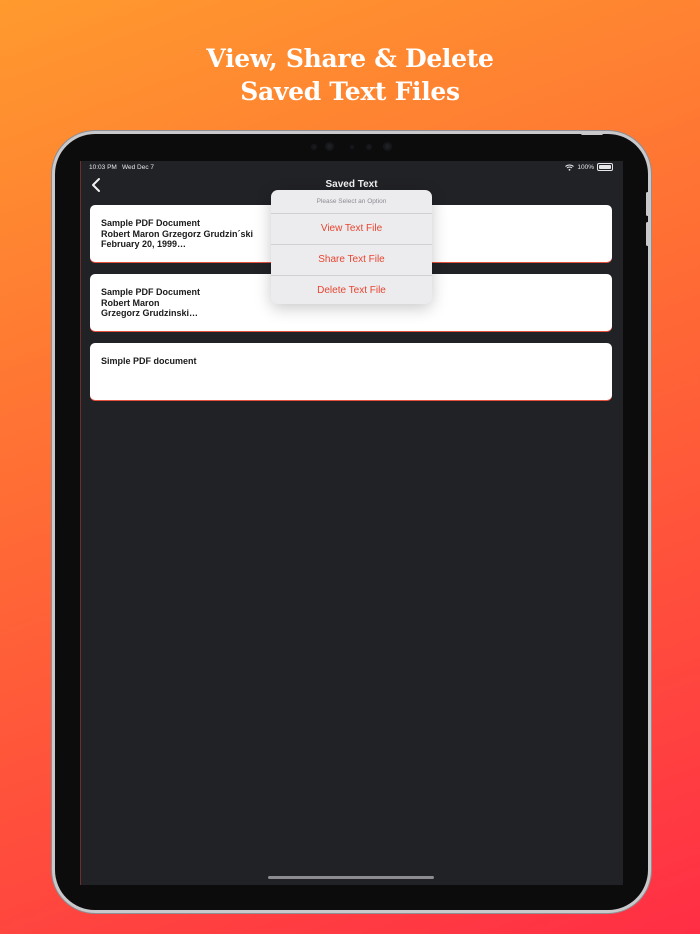 This screenshot has height=934, width=700. What do you see at coordinates (351, 371) in the screenshot?
I see `file-card: Simple PDF document` at bounding box center [351, 371].